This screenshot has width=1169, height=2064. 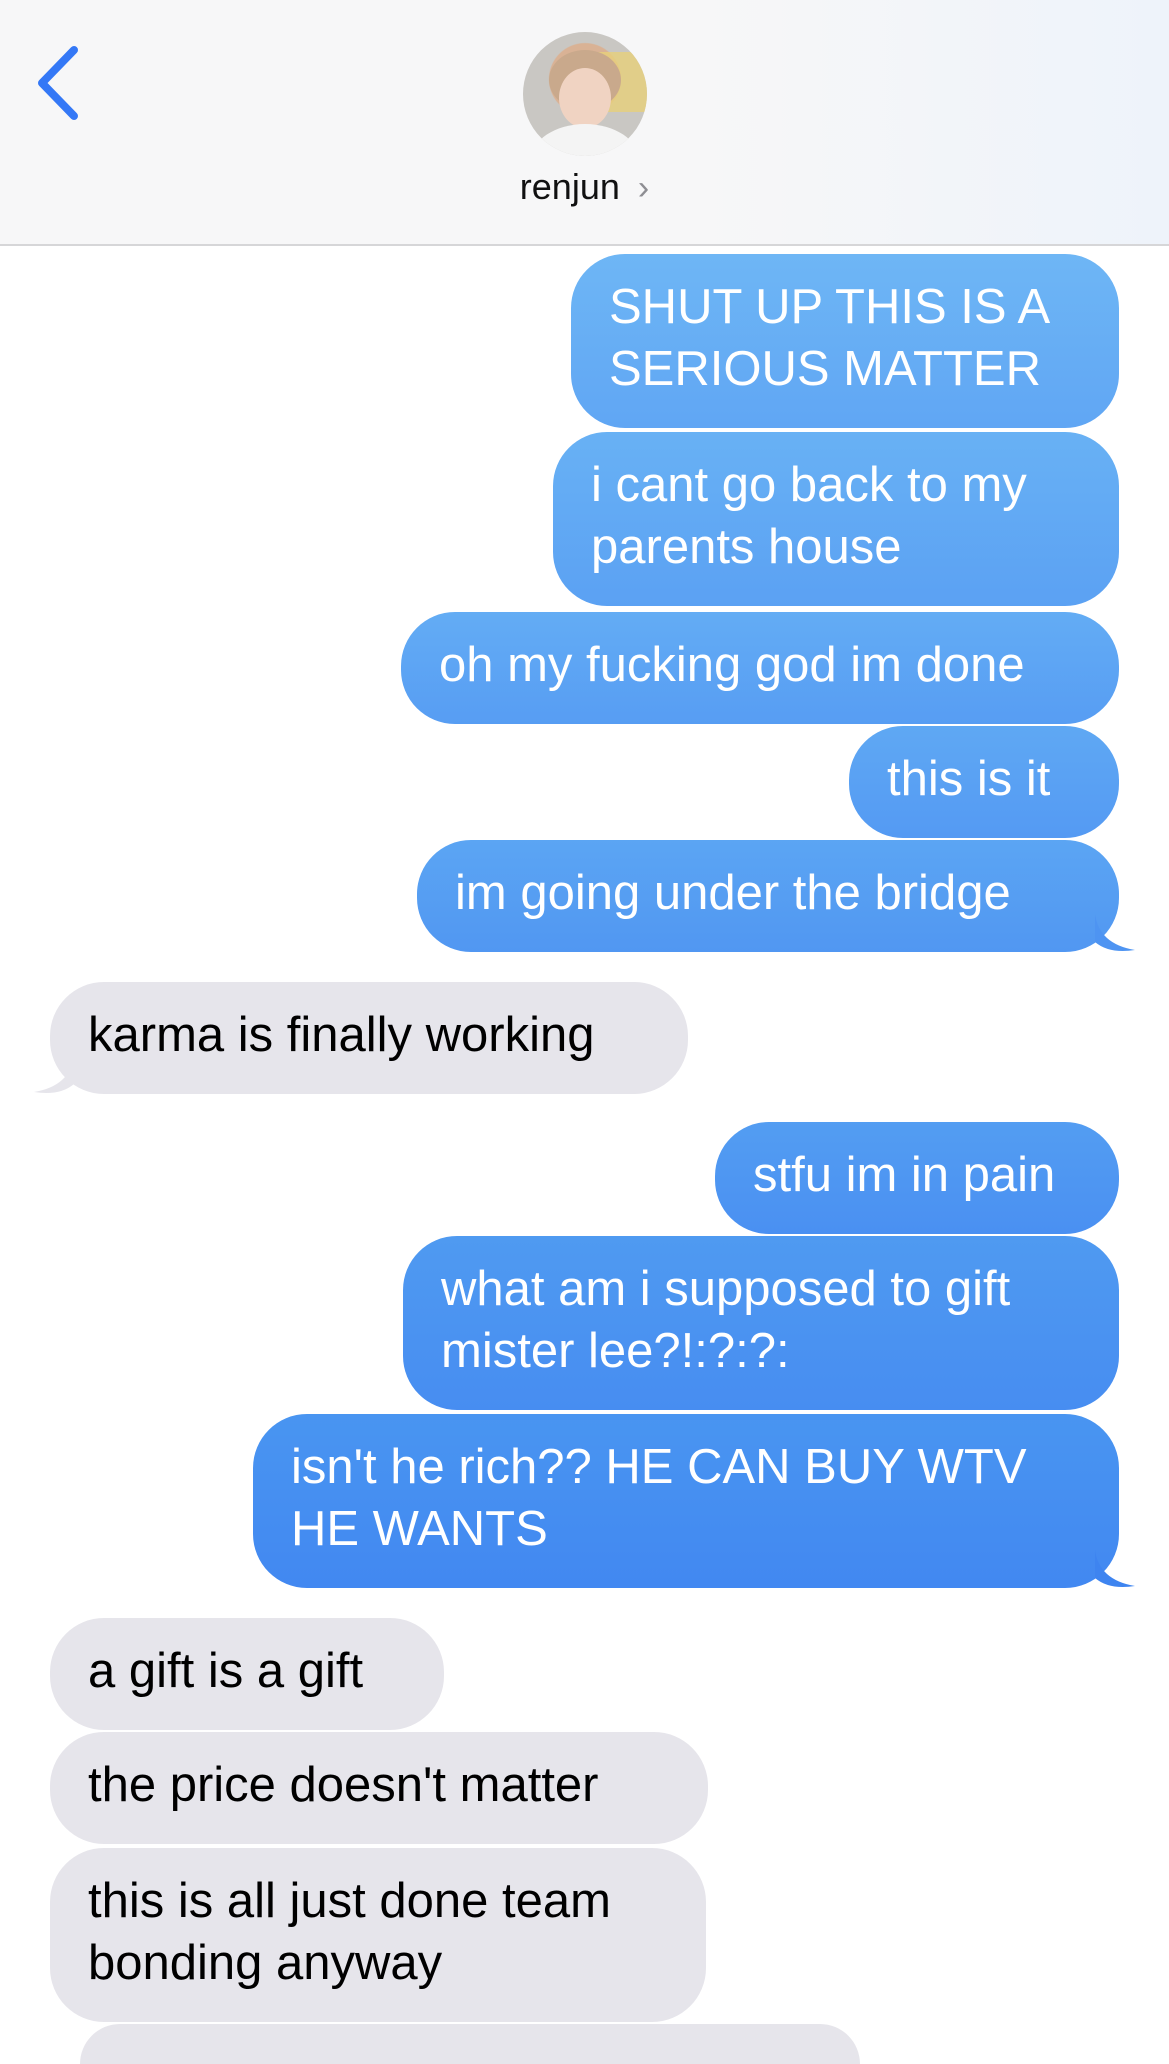 I want to click on received-message-bubble: the price doesn't matter, so click(x=379, y=1788).